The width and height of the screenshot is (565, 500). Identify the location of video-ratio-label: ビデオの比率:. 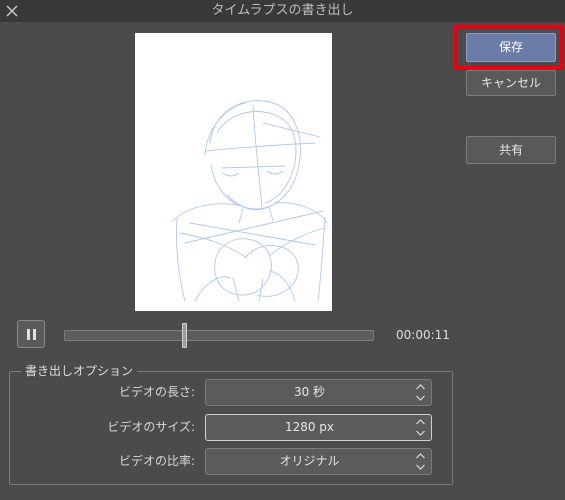
(156, 461).